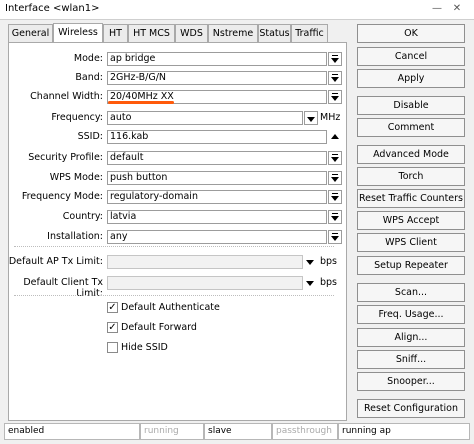  Describe the element at coordinates (310, 262) in the screenshot. I see `ap-tx-limit-dropdown-icon` at that location.